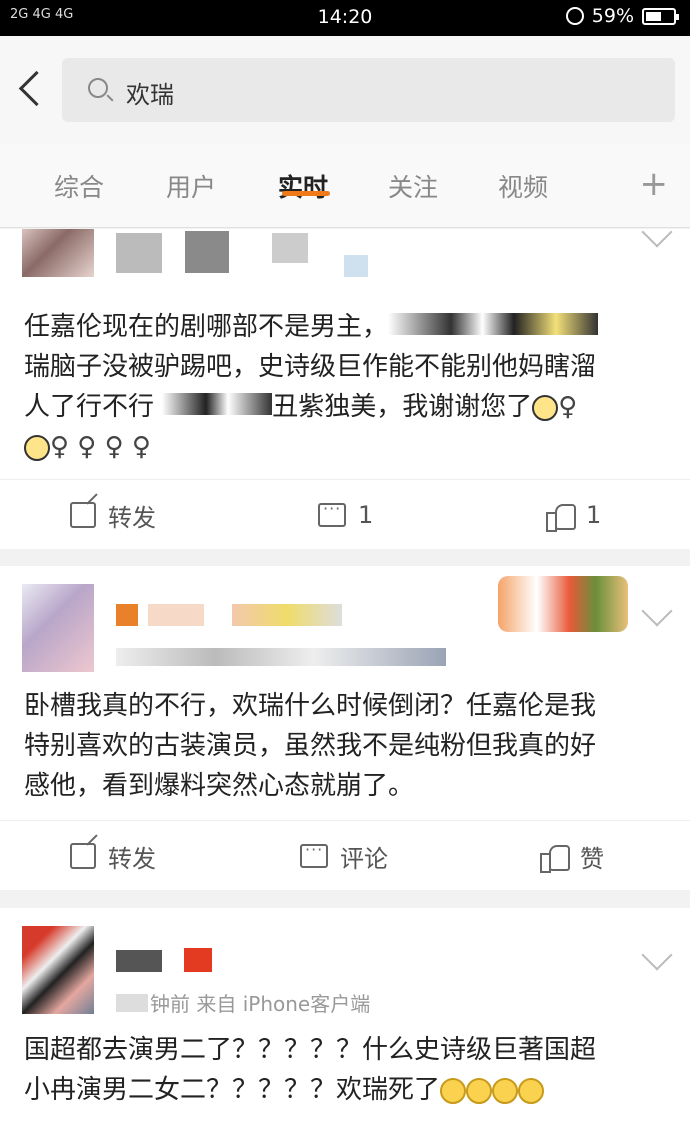 Image resolution: width=690 pixels, height=1140 pixels. Describe the element at coordinates (523, 186) in the screenshot. I see `tab-video: 视频` at that location.